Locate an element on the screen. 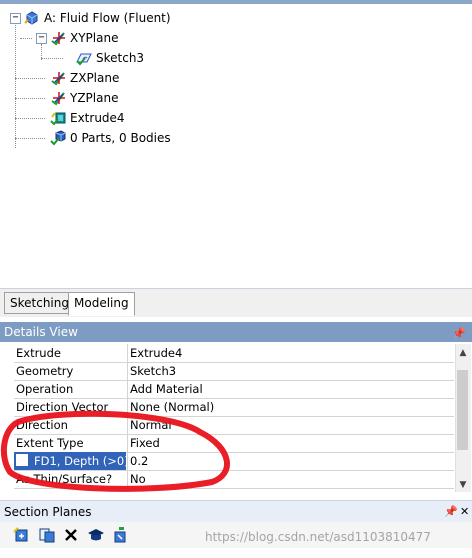  property-value: Normal is located at coordinates (291, 425).